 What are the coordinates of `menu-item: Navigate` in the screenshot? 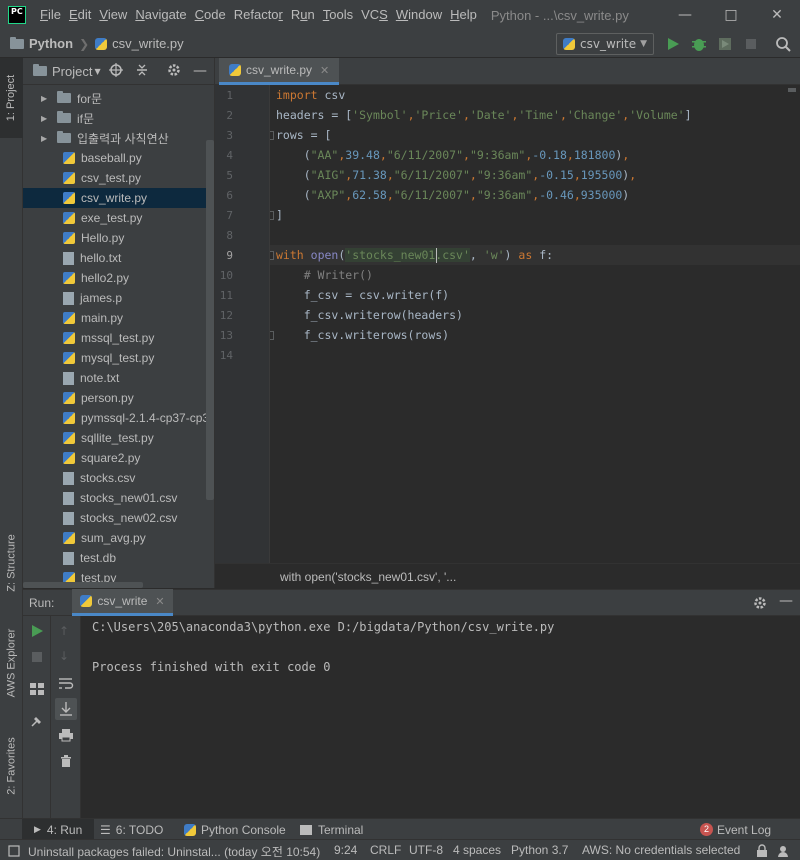 It's located at (160, 15).